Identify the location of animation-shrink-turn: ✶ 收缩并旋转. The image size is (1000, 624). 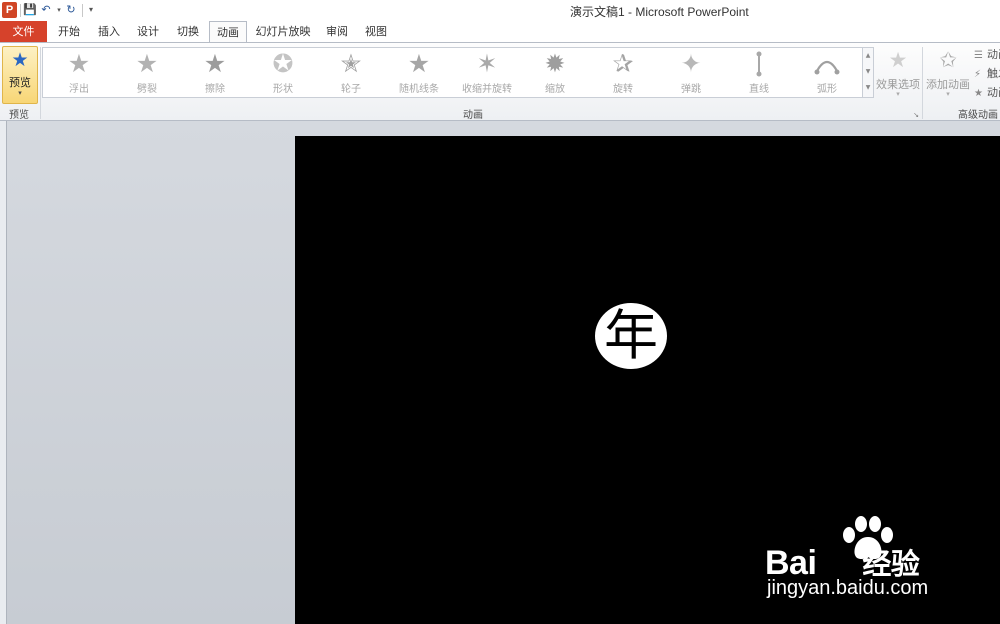
(487, 72).